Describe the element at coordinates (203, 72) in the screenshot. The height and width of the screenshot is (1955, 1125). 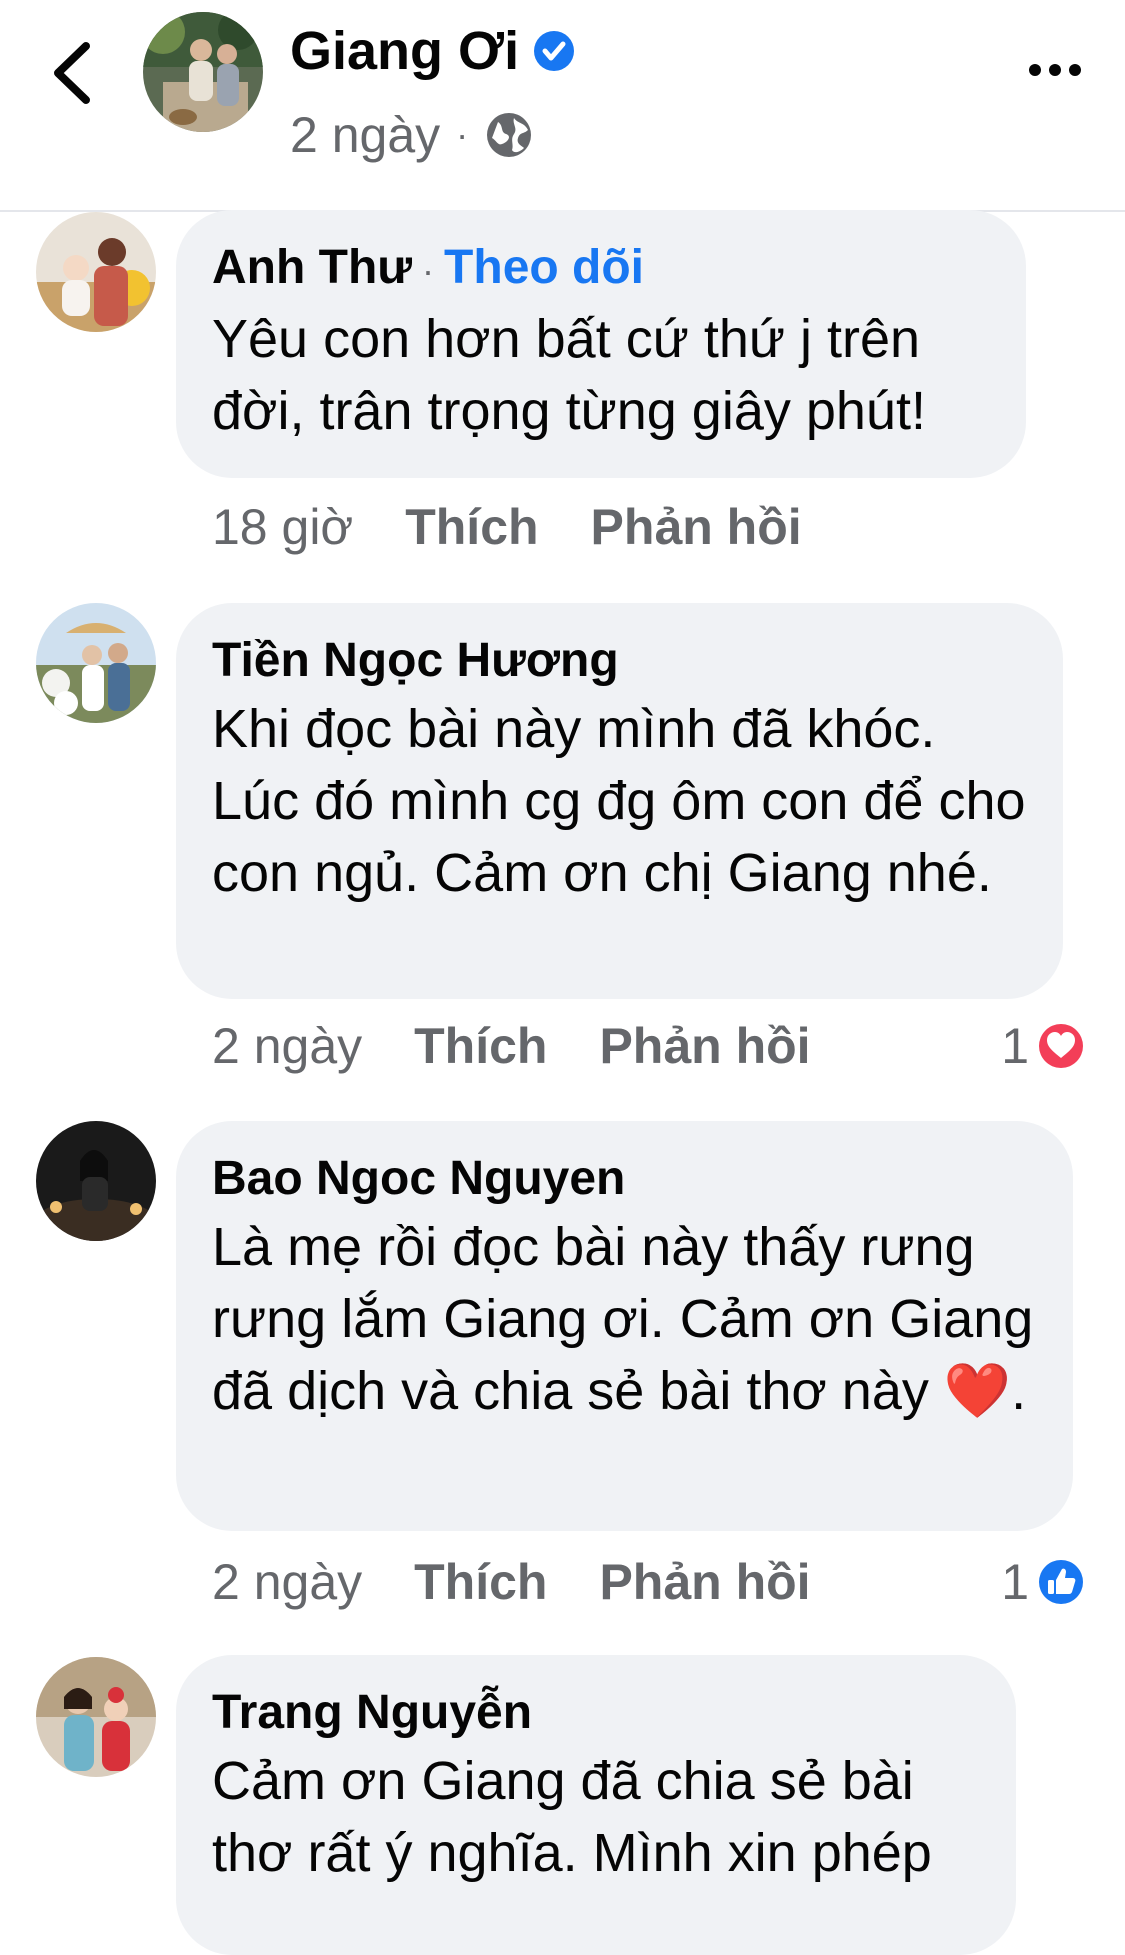
I see `page-avatar` at that location.